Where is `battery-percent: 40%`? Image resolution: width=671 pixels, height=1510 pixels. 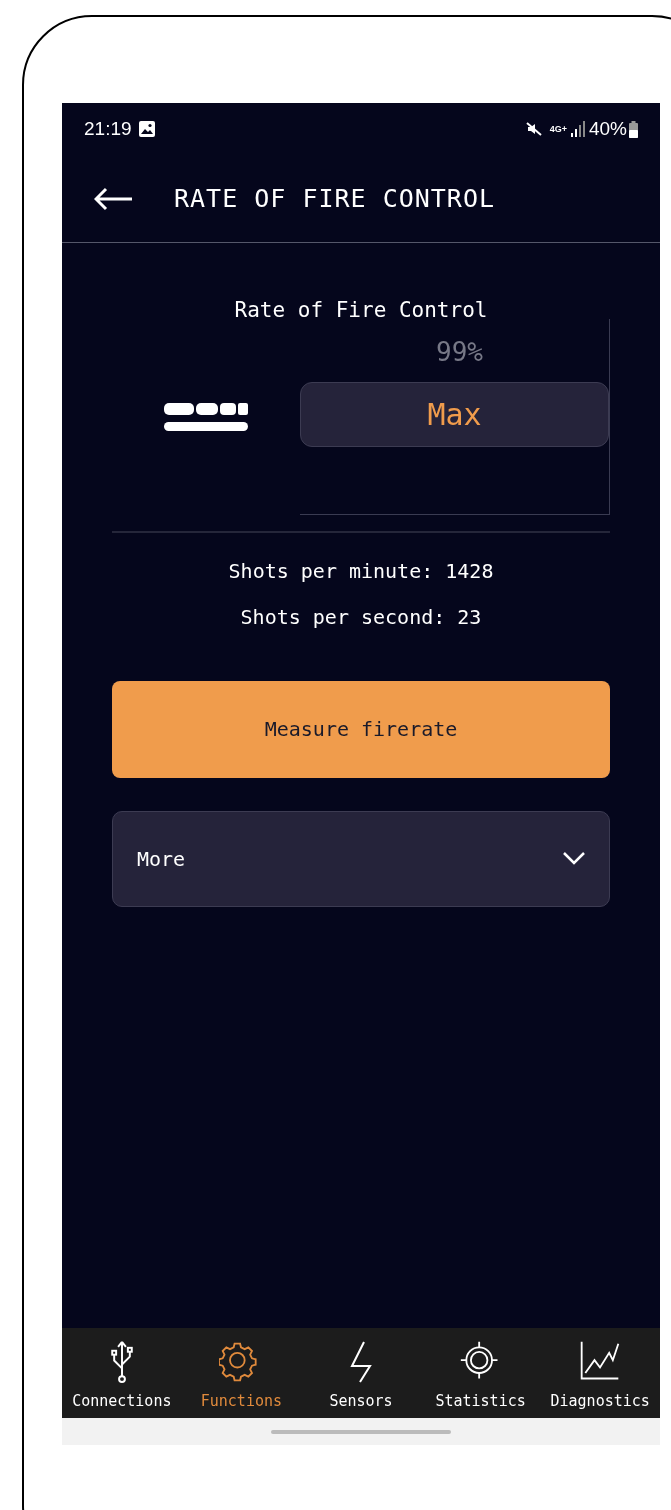 battery-percent: 40% is located at coordinates (607, 128).